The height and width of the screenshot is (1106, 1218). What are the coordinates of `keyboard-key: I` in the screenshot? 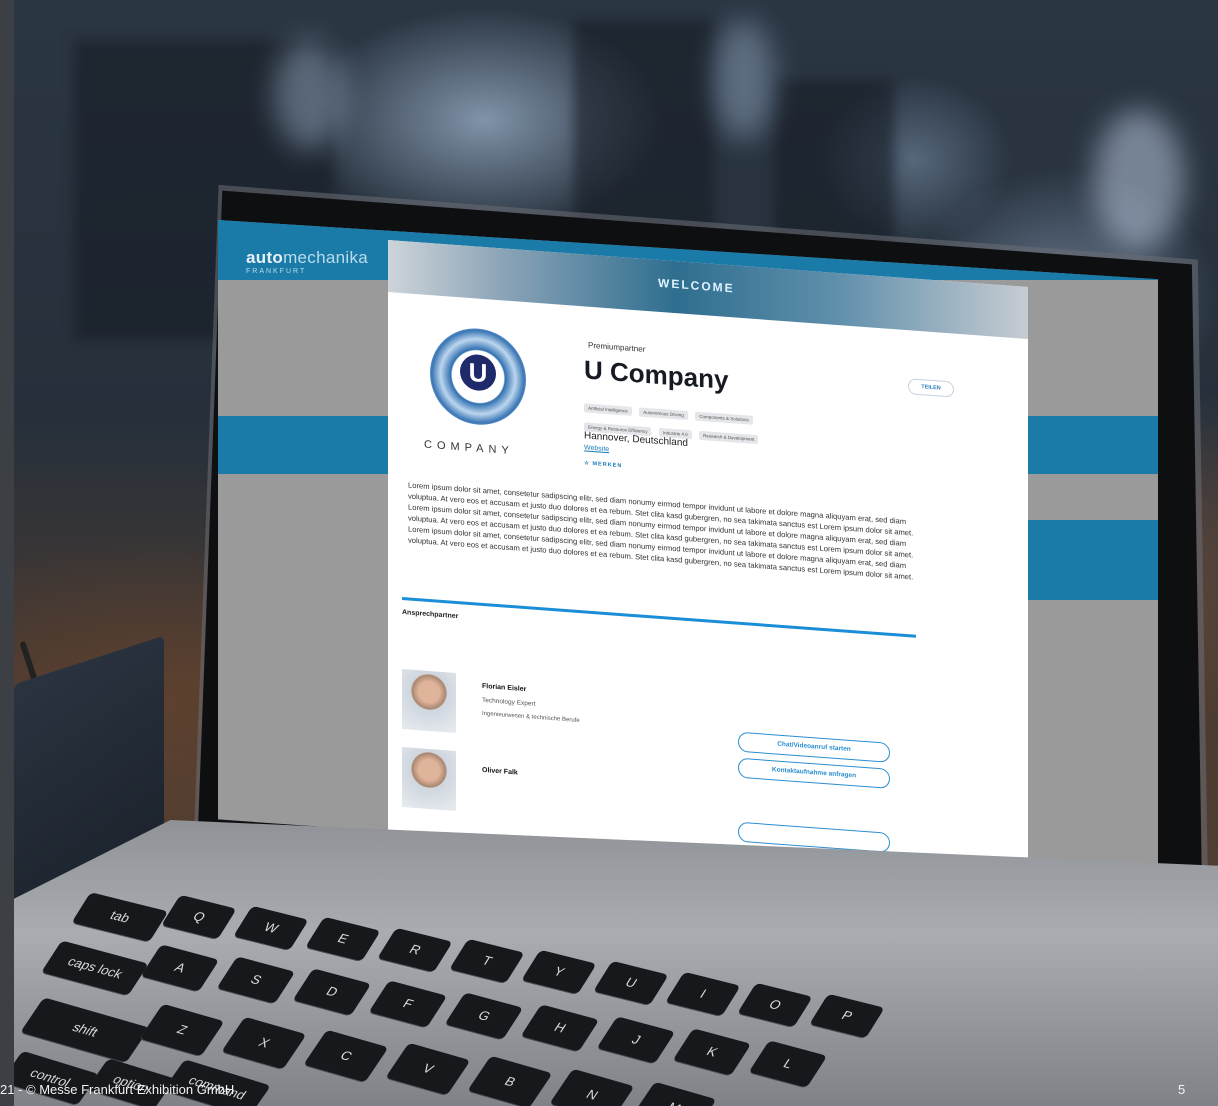 It's located at (703, 994).